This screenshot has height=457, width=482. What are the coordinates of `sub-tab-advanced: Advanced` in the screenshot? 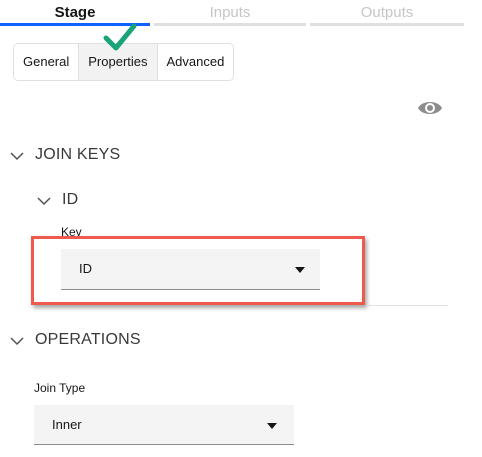 It's located at (195, 62).